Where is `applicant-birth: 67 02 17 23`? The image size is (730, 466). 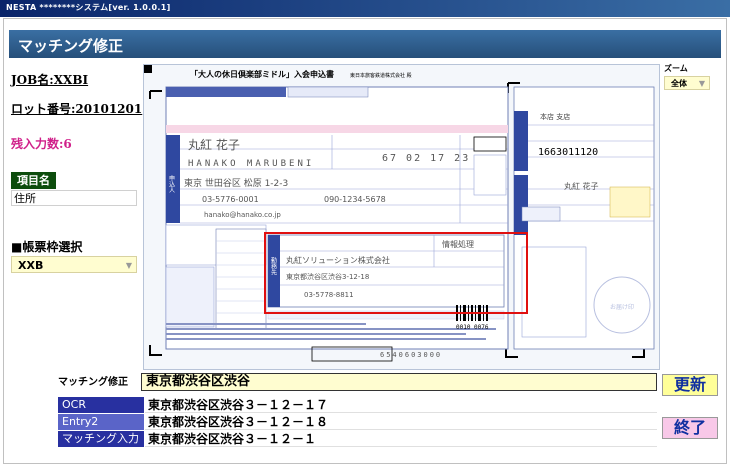
applicant-birth: 67 02 17 23 is located at coordinates (426, 158).